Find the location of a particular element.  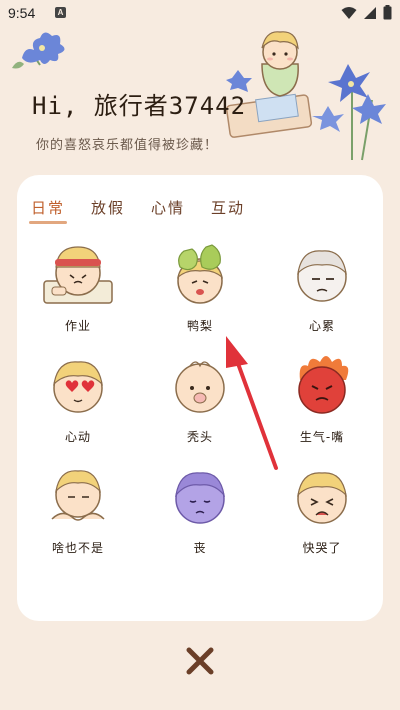

pear-stress-sticker-icon is located at coordinates (200, 274).